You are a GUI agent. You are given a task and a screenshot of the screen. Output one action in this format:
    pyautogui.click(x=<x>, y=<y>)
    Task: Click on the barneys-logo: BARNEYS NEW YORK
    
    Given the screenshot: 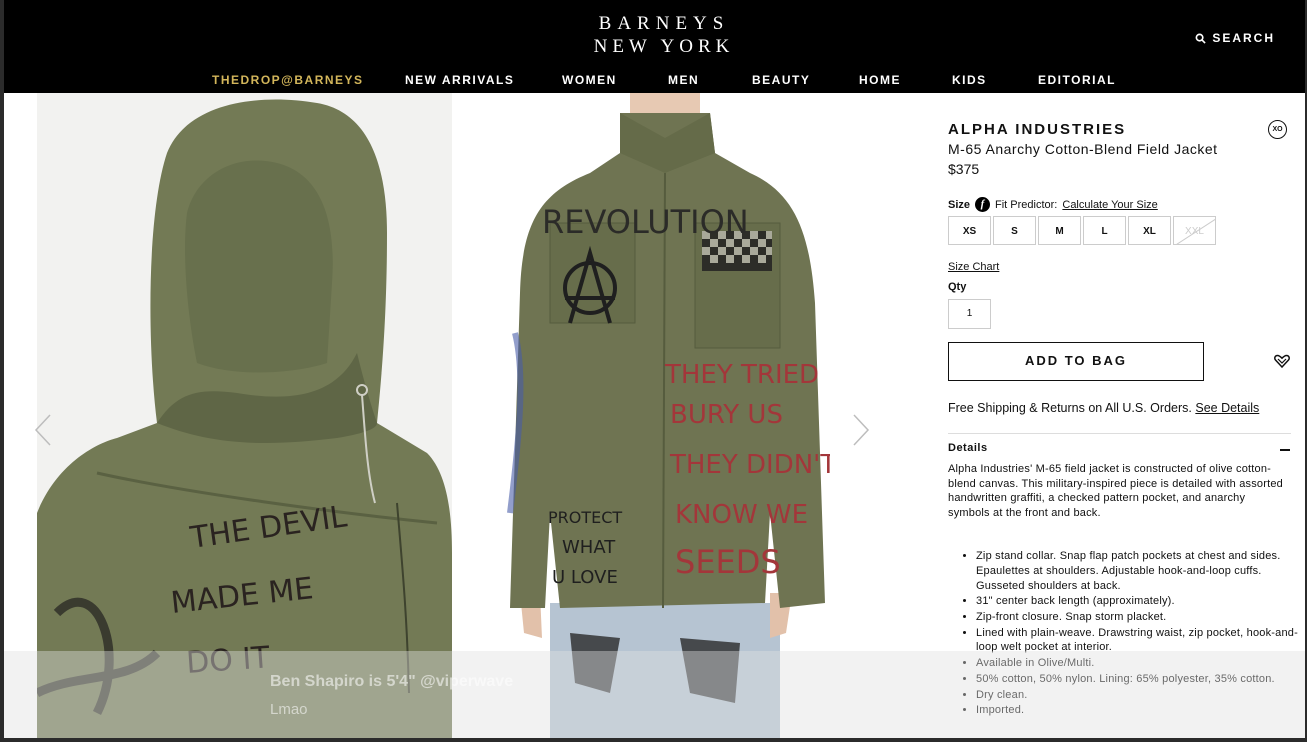 What is the action you would take?
    pyautogui.click(x=664, y=35)
    